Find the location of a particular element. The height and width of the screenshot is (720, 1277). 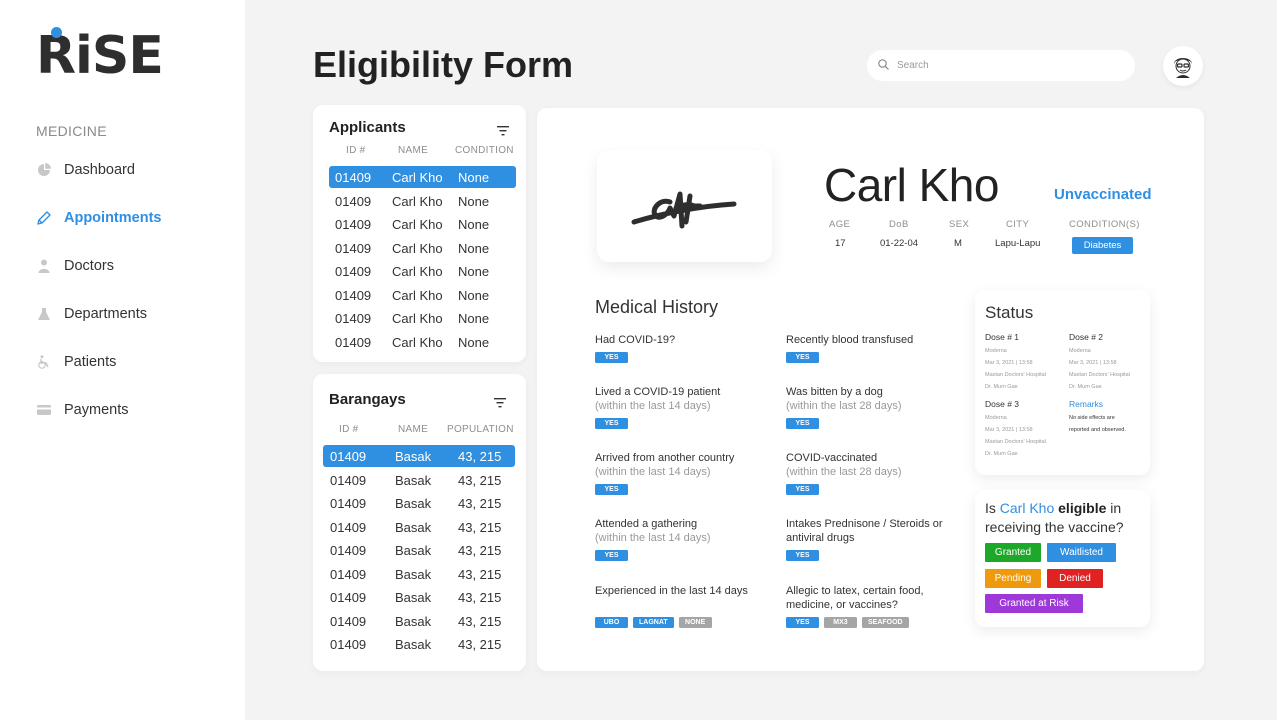

pending-button: Pending is located at coordinates (1013, 578).